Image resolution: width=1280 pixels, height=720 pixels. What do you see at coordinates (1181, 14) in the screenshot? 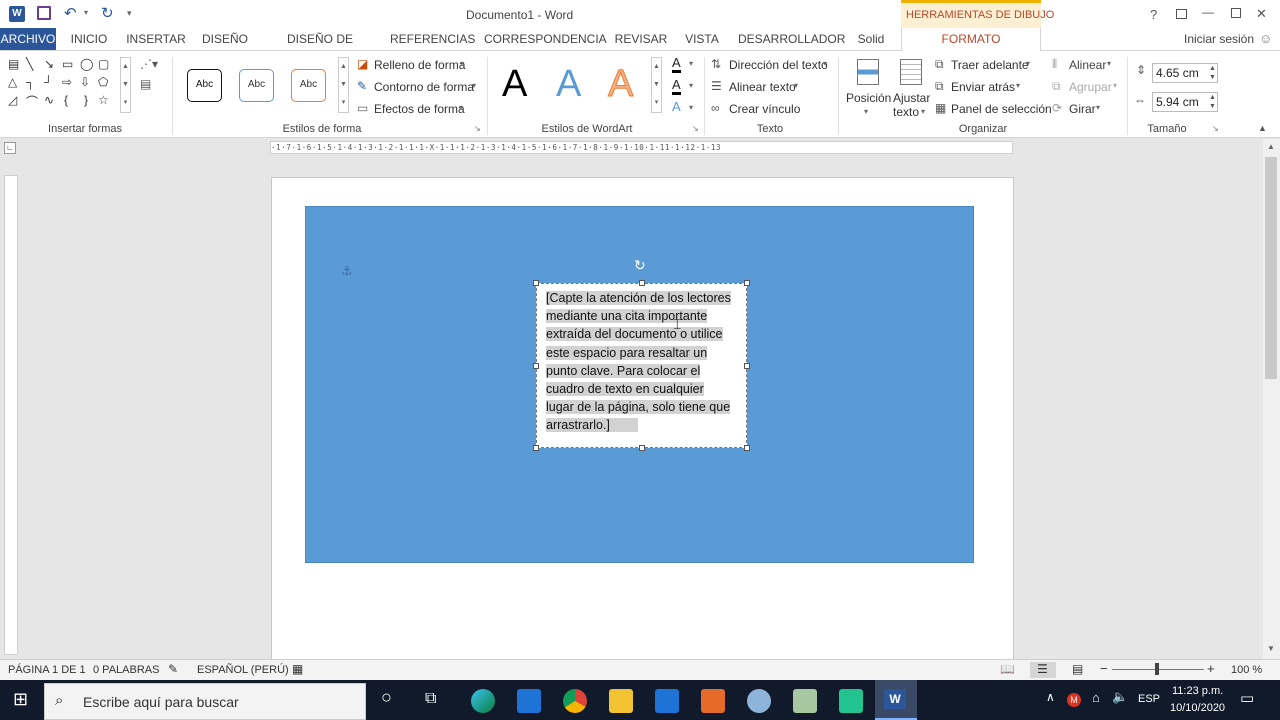
I see `ribbon-display-options-icon` at bounding box center [1181, 14].